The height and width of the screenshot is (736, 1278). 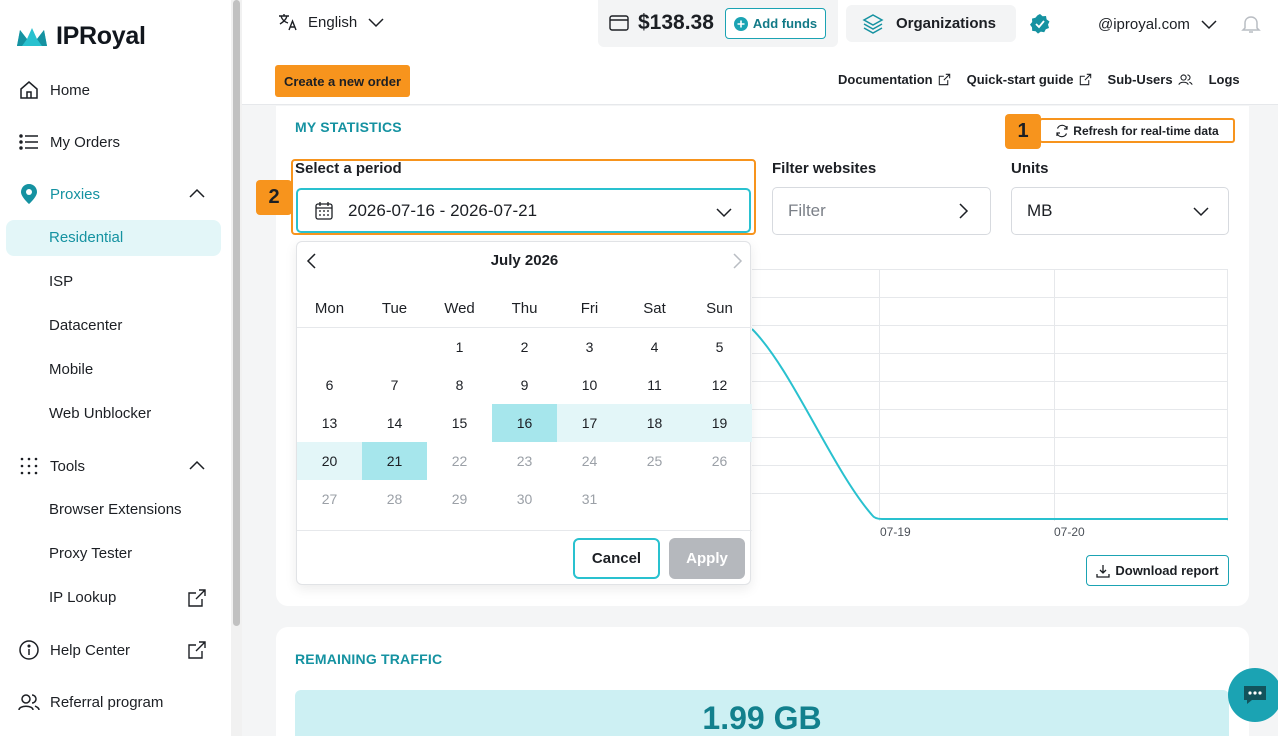 What do you see at coordinates (589, 461) in the screenshot?
I see `calendar-day-disabled: 24` at bounding box center [589, 461].